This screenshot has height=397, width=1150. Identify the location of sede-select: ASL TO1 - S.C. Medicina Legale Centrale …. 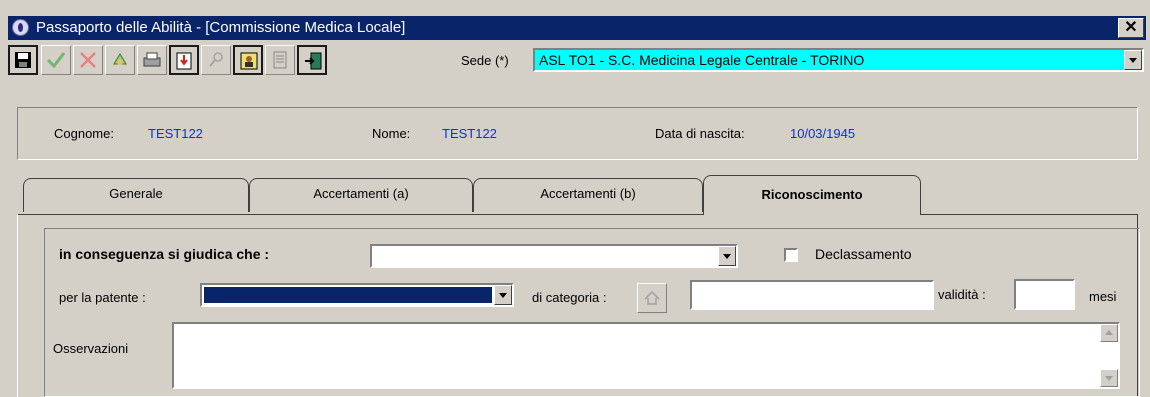
(838, 60).